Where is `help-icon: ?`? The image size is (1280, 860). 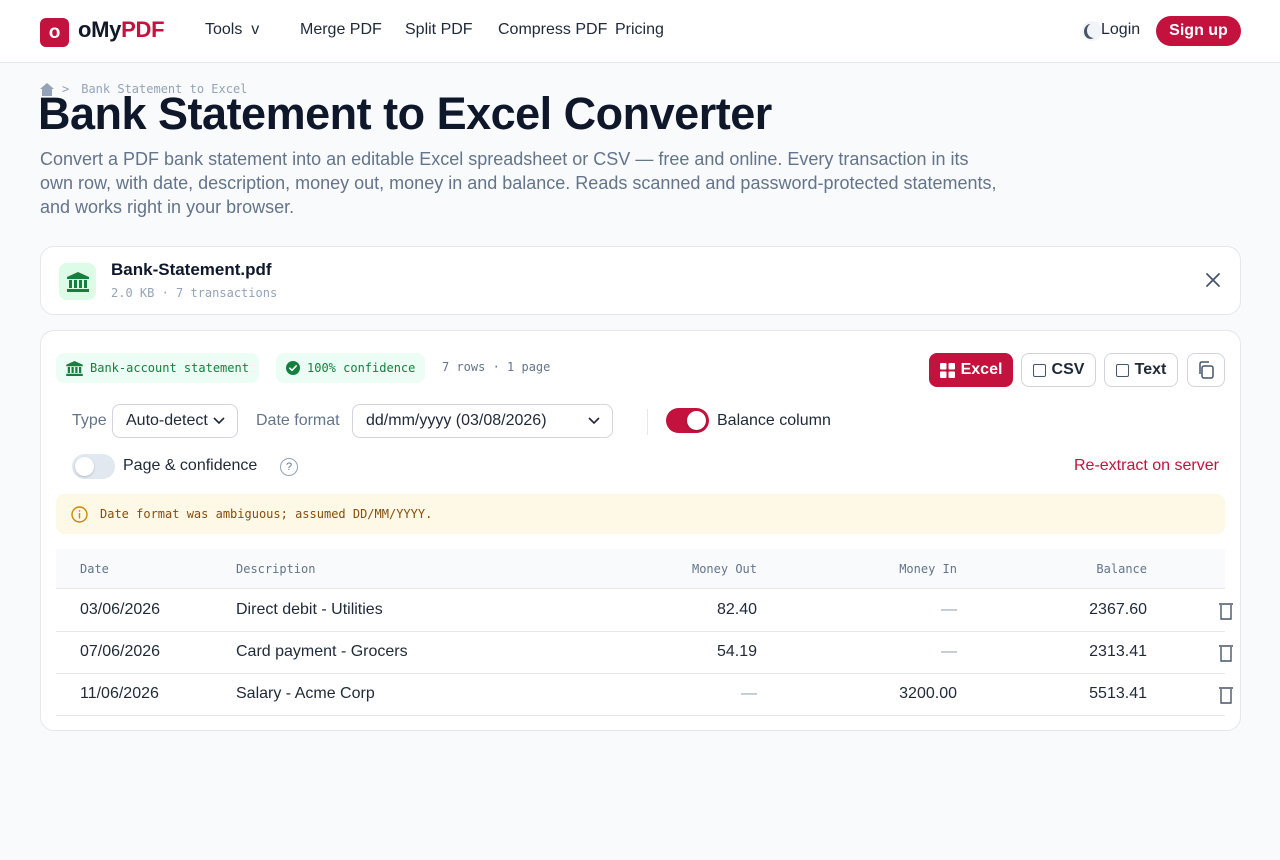 help-icon: ? is located at coordinates (289, 467).